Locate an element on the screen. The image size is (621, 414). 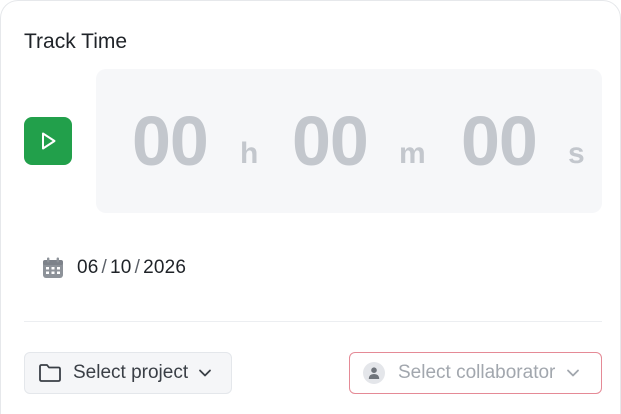
play-icon is located at coordinates (49, 141).